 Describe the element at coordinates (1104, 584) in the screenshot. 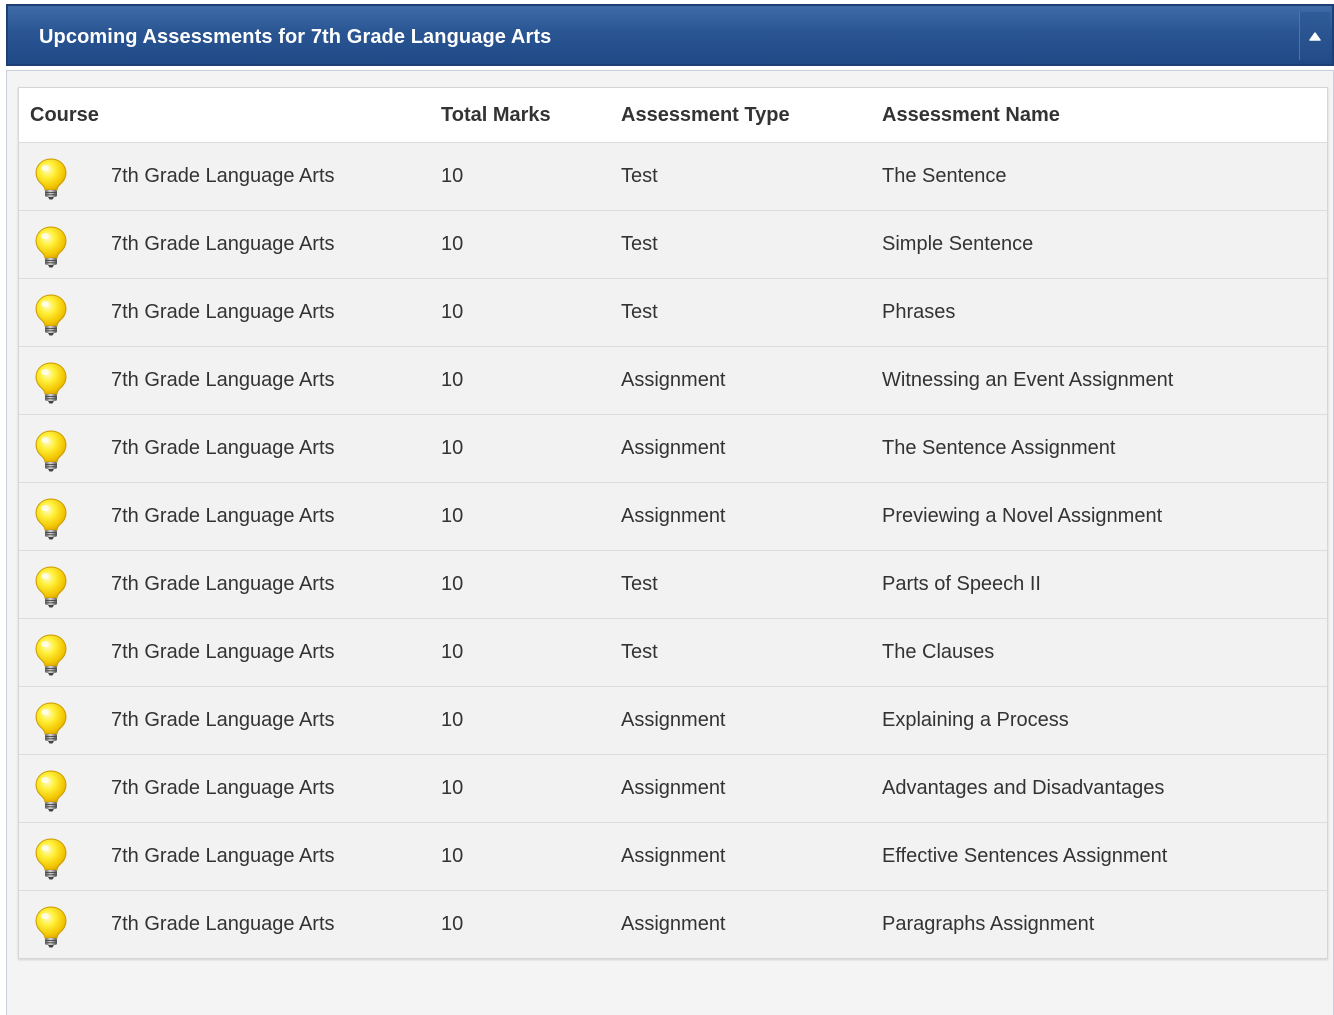

I see `assessment-name-cell: Parts of Speech II` at that location.